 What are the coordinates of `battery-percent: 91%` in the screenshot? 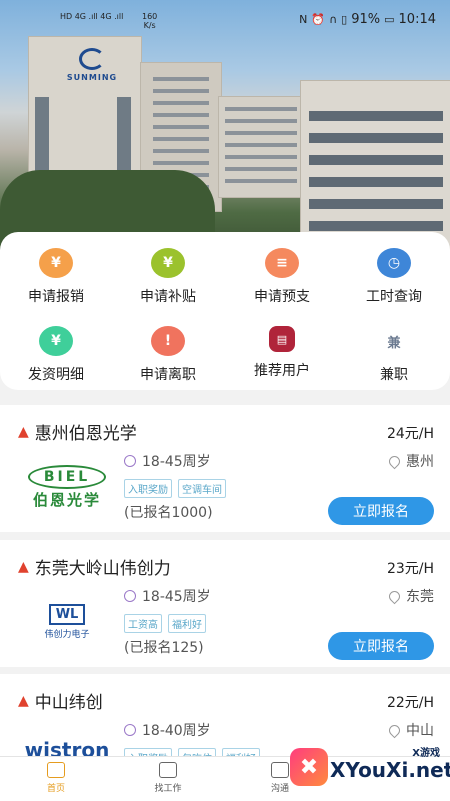 It's located at (366, 19).